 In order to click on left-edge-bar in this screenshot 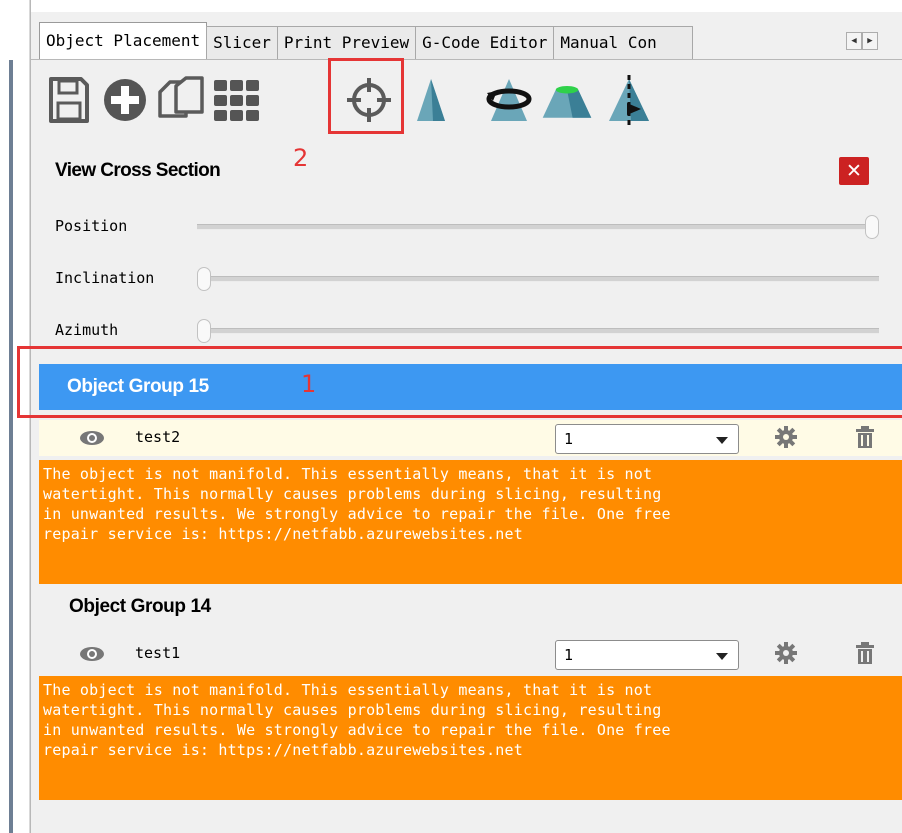, I will do `click(11, 446)`.